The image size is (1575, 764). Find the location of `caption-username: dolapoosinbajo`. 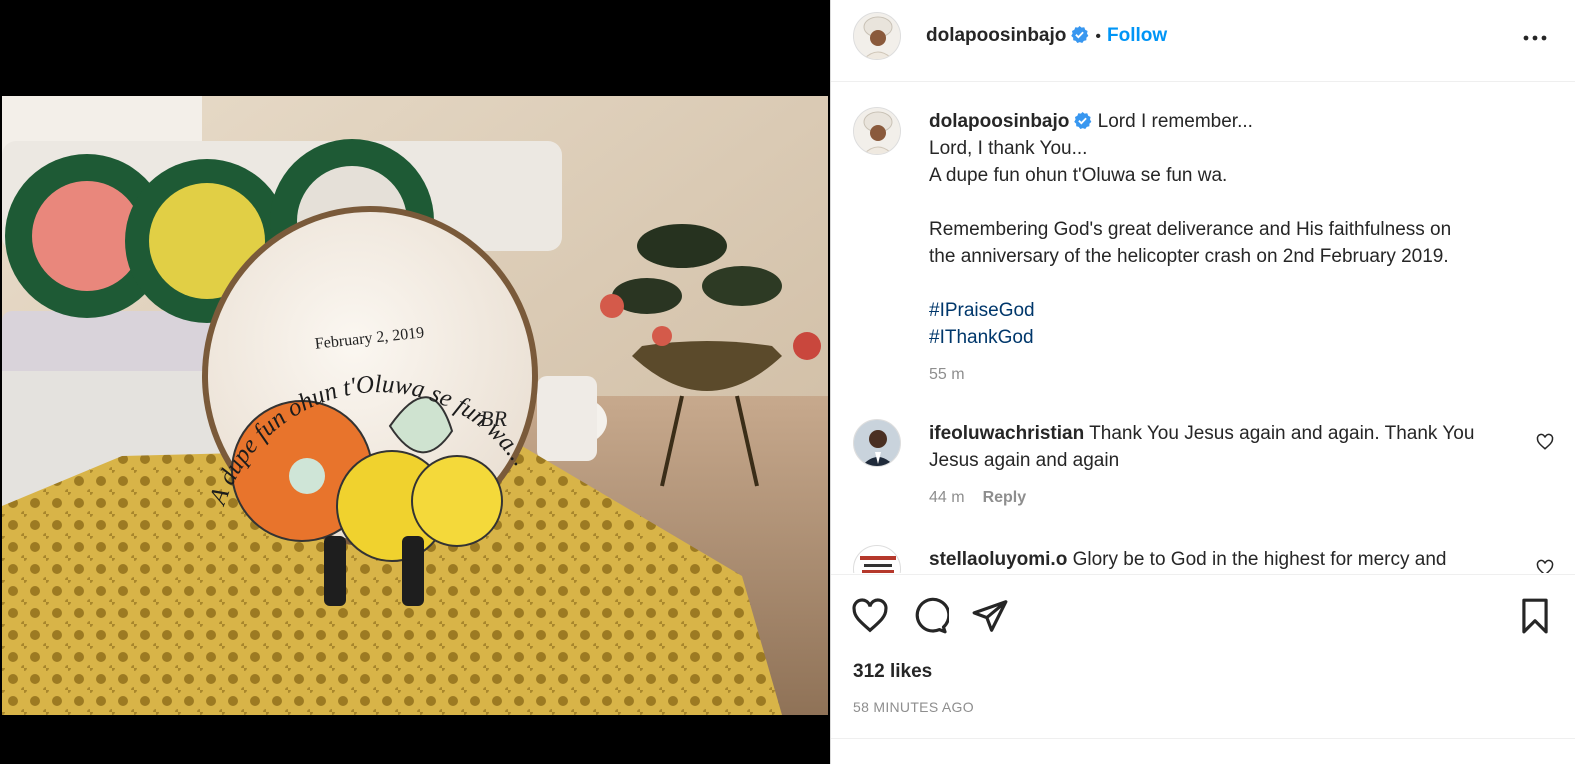

caption-username: dolapoosinbajo is located at coordinates (999, 121).